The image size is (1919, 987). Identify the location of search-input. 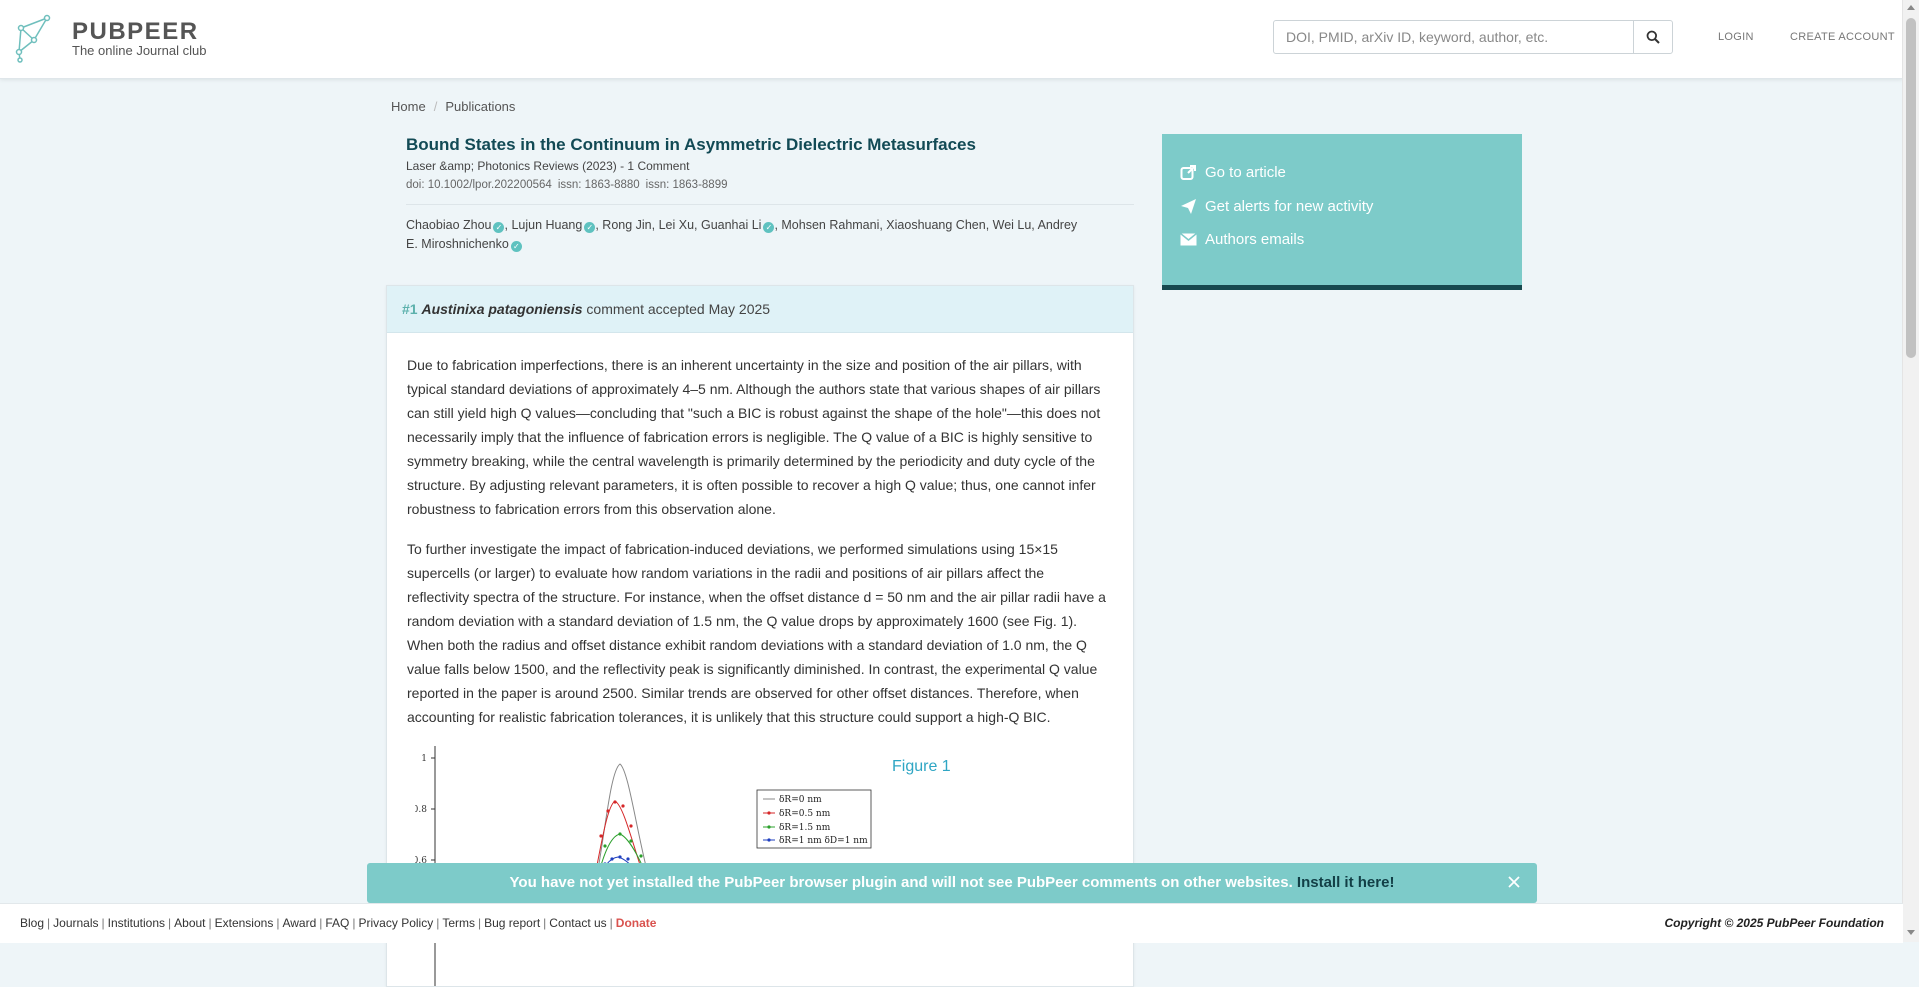
(1454, 37).